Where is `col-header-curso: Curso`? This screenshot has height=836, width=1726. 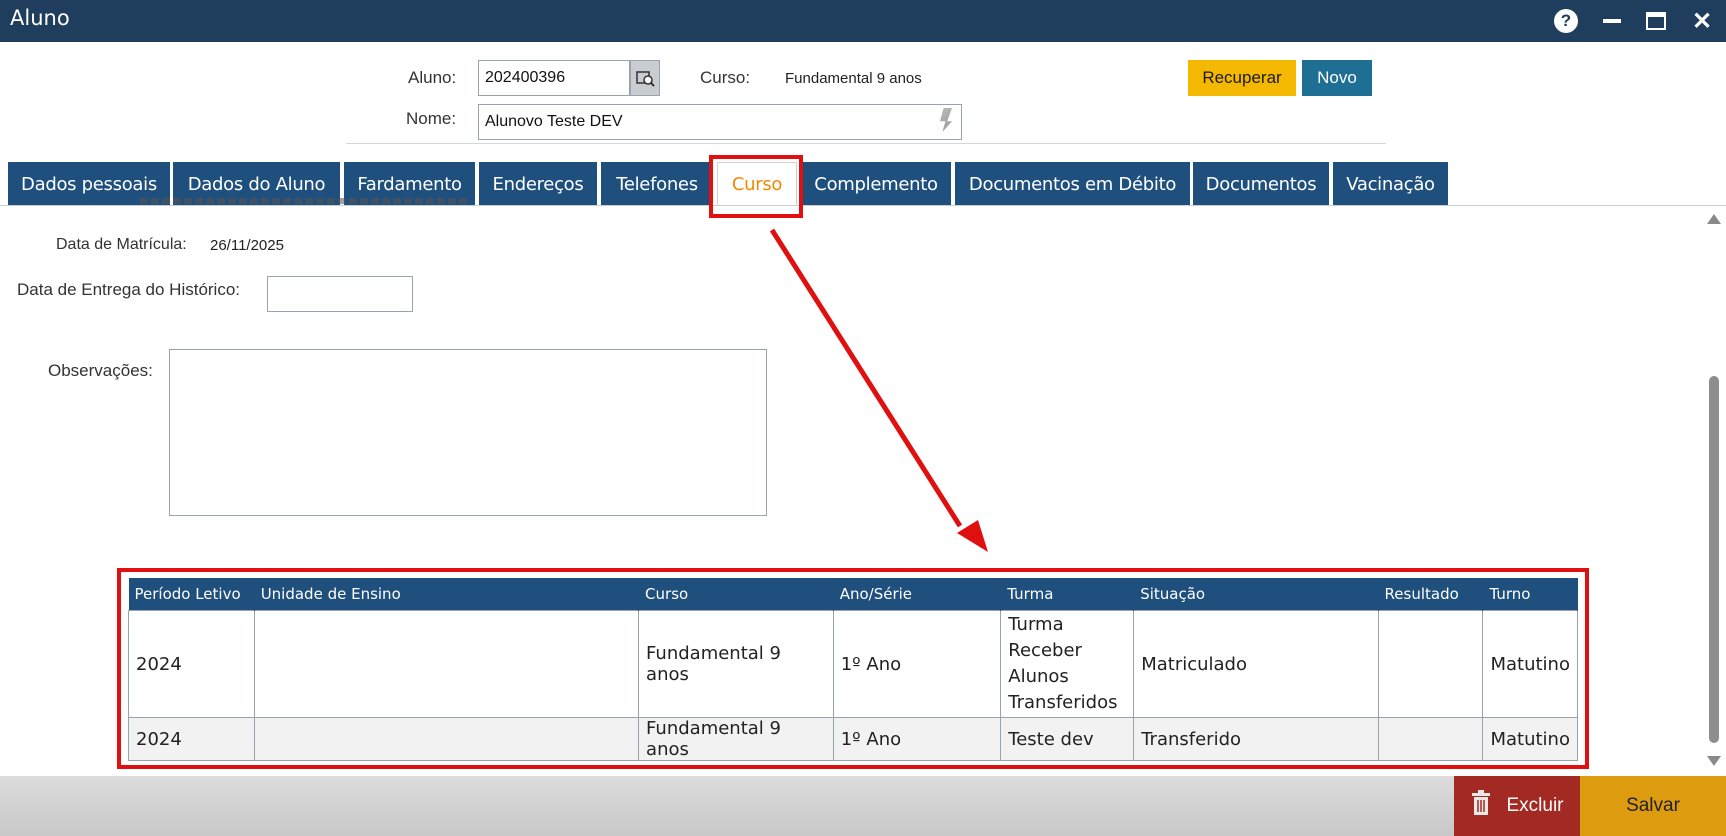
col-header-curso: Curso is located at coordinates (736, 594).